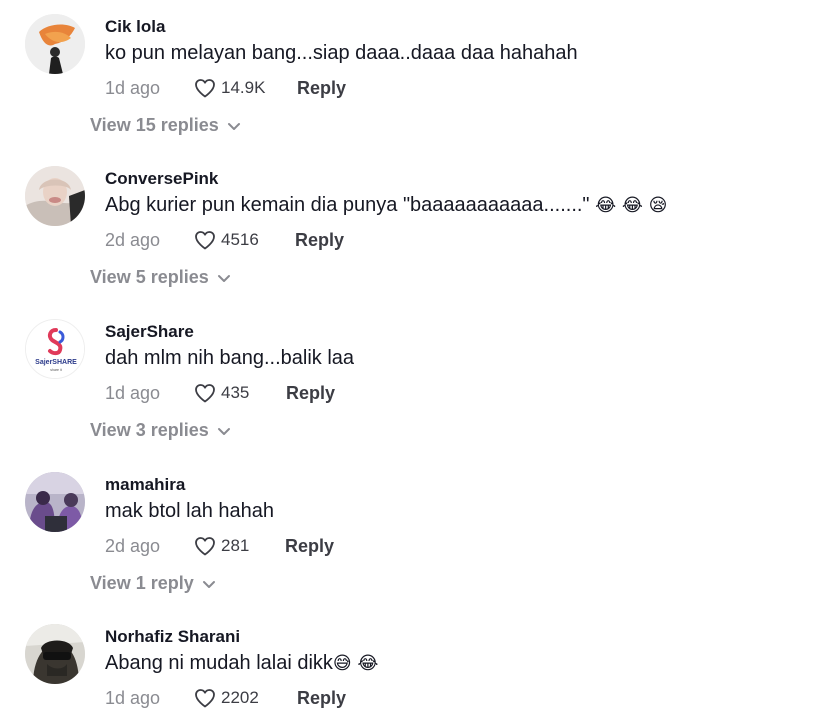  I want to click on like-count: 14.9K, so click(243, 87).